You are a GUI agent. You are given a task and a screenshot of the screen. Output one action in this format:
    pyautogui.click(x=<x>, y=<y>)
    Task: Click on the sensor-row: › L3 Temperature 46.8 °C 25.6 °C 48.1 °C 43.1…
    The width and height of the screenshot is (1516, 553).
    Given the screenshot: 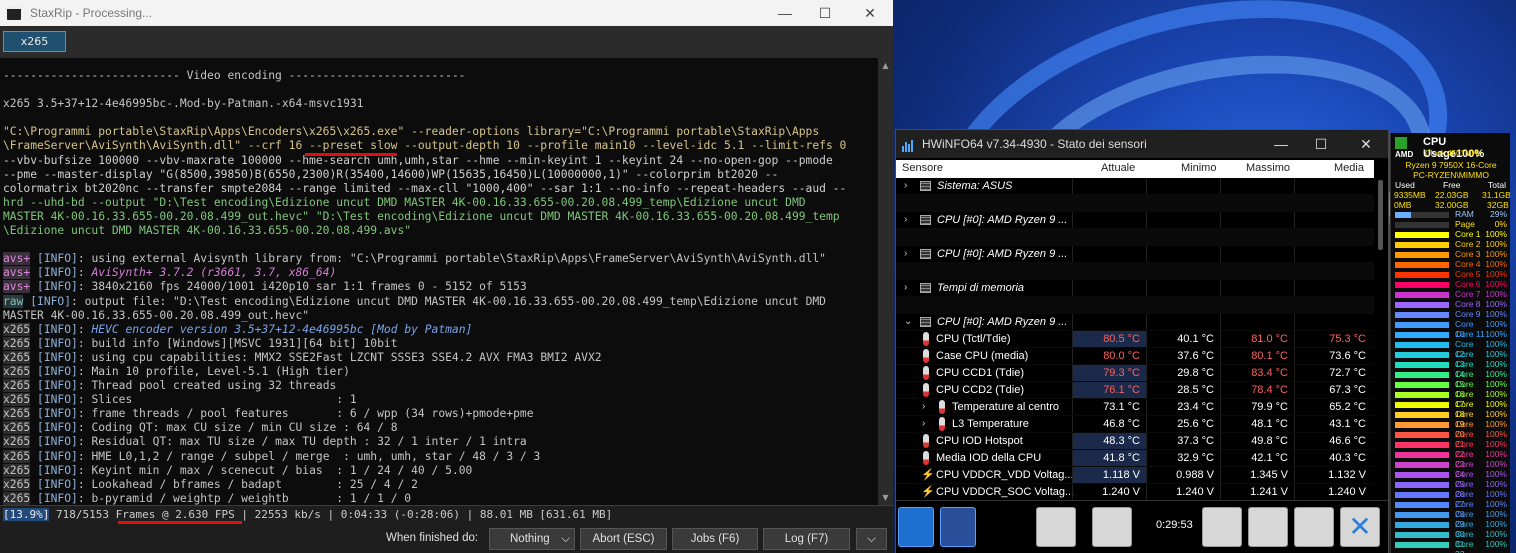 What is the action you would take?
    pyautogui.click(x=1135, y=424)
    